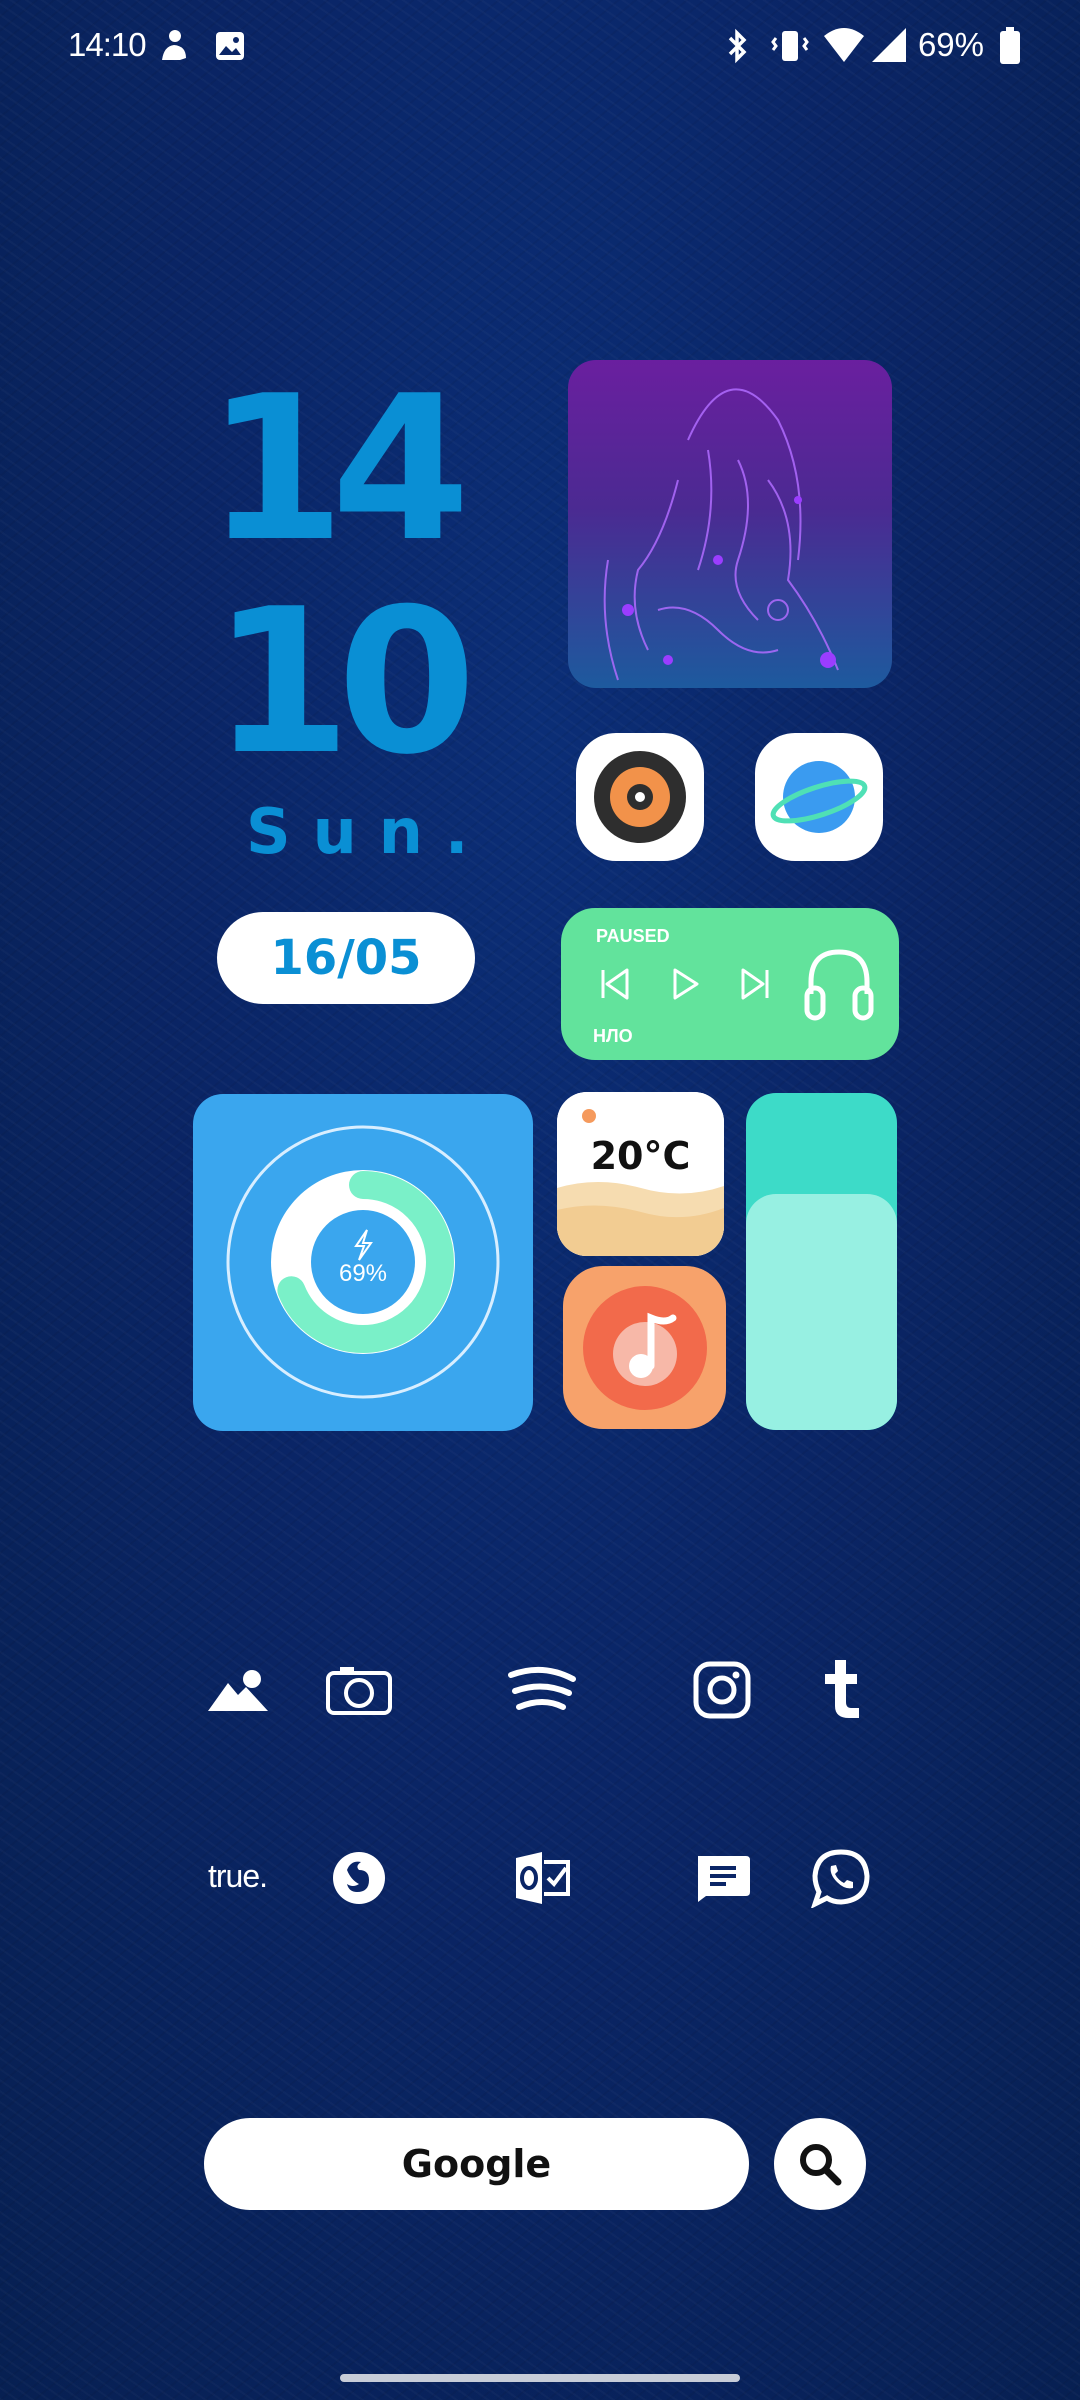 This screenshot has height=2400, width=1080. What do you see at coordinates (633, 936) in the screenshot?
I see `music-status: PAUSED` at bounding box center [633, 936].